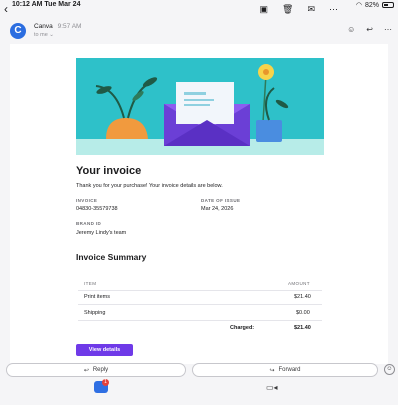 The height and width of the screenshot is (405, 398). I want to click on mail-icon: ✉, so click(311, 9).